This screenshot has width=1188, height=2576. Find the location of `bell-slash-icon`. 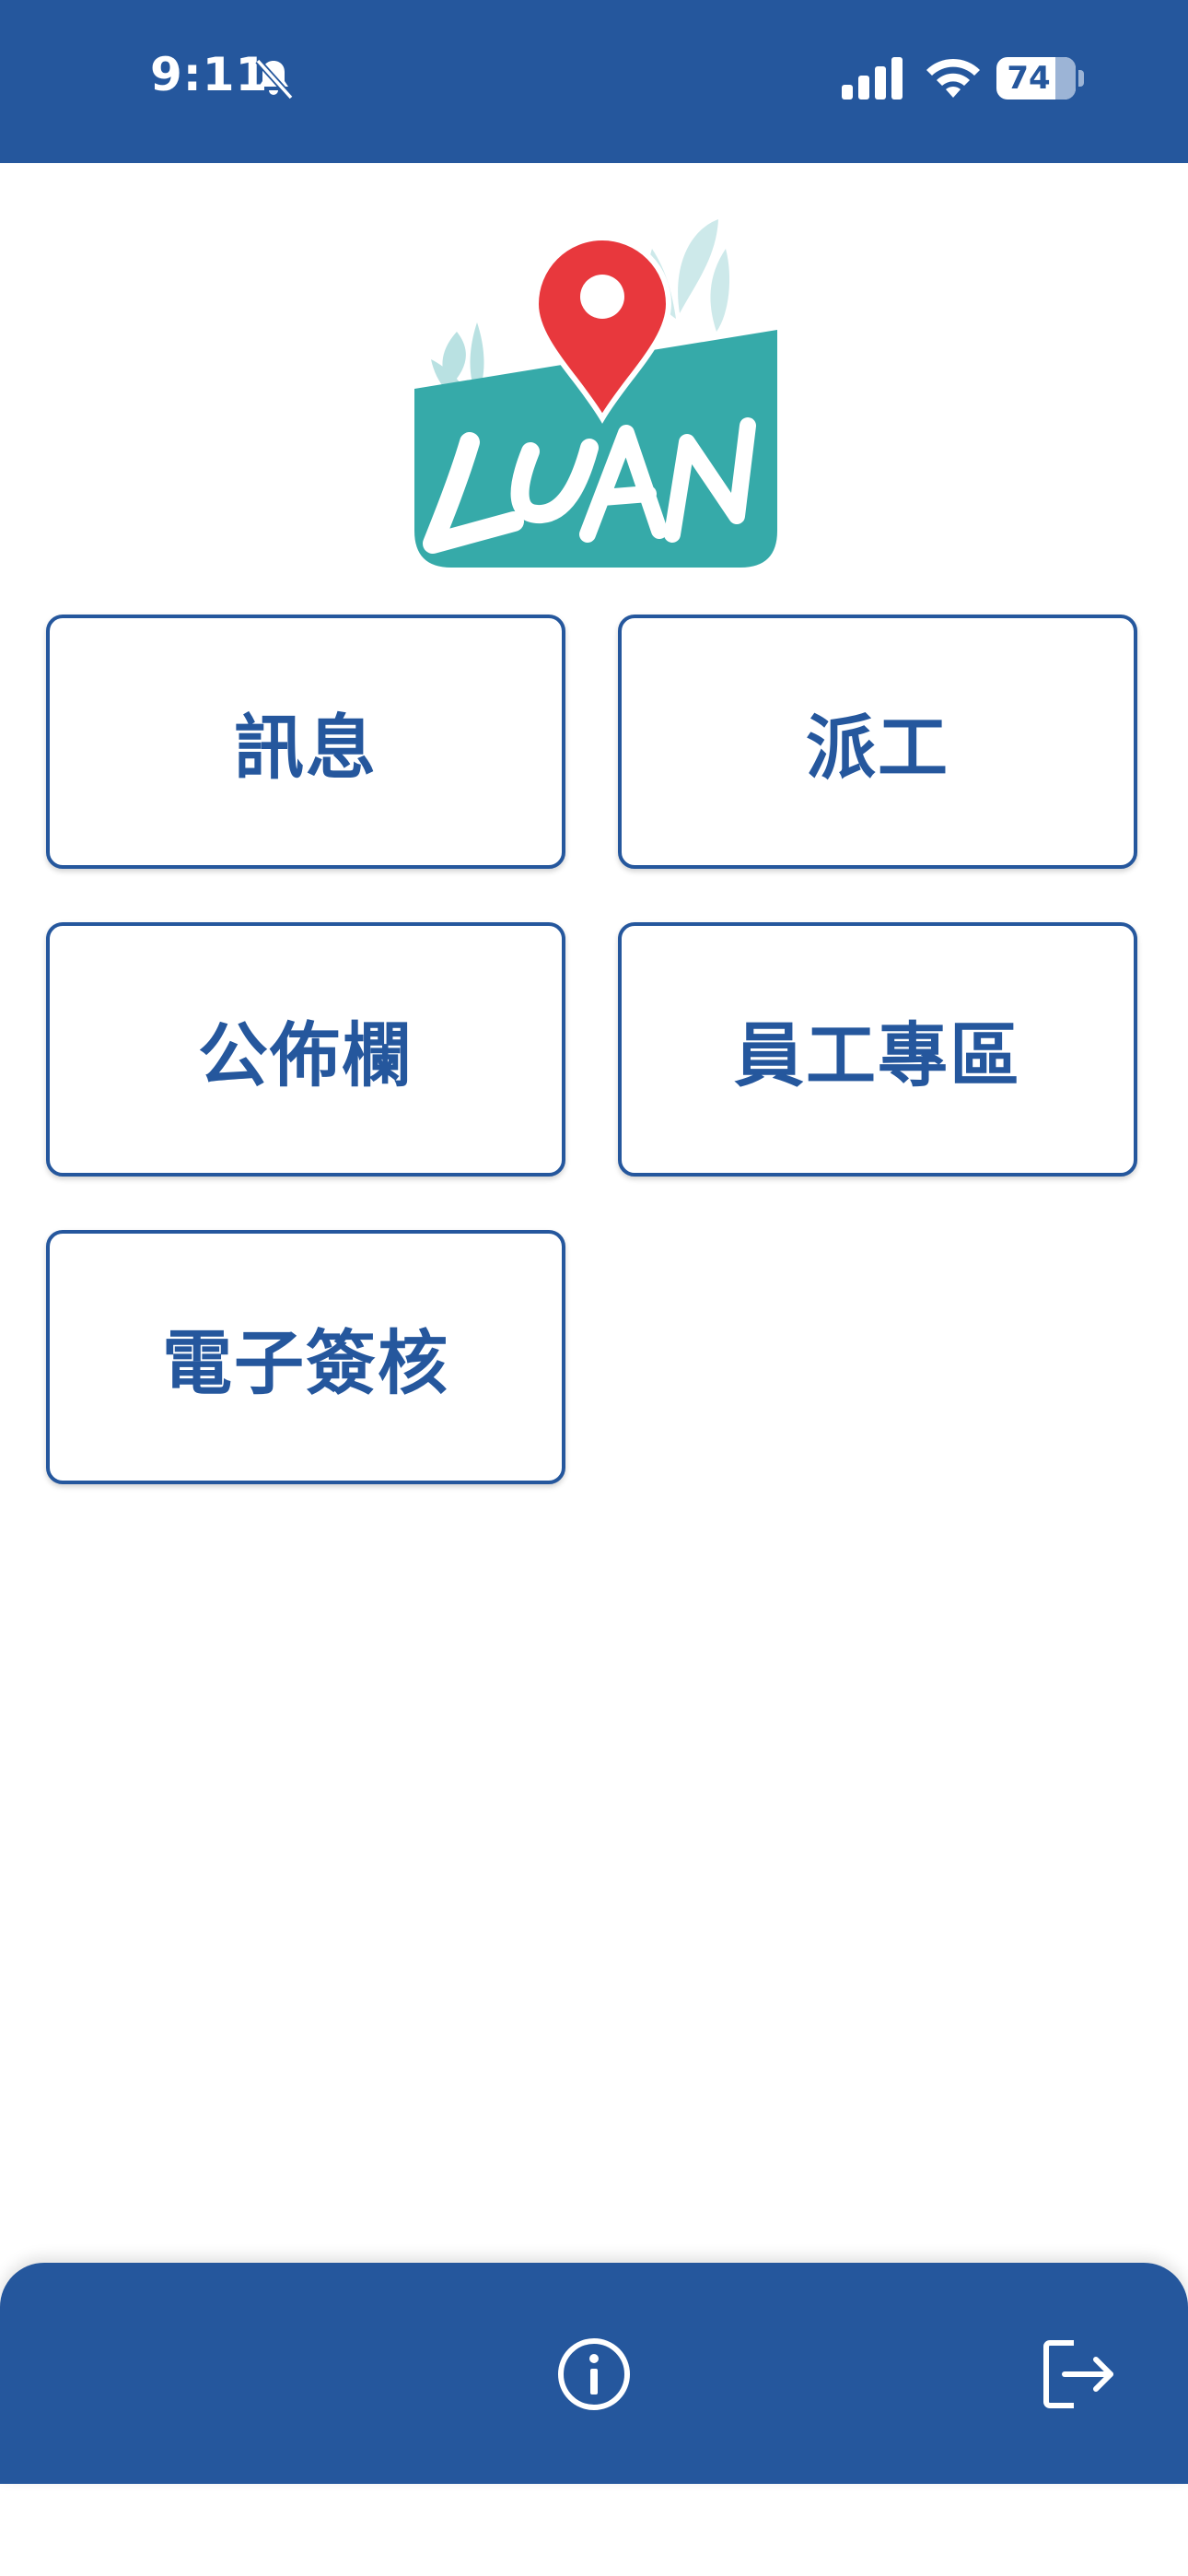

bell-slash-icon is located at coordinates (274, 79).